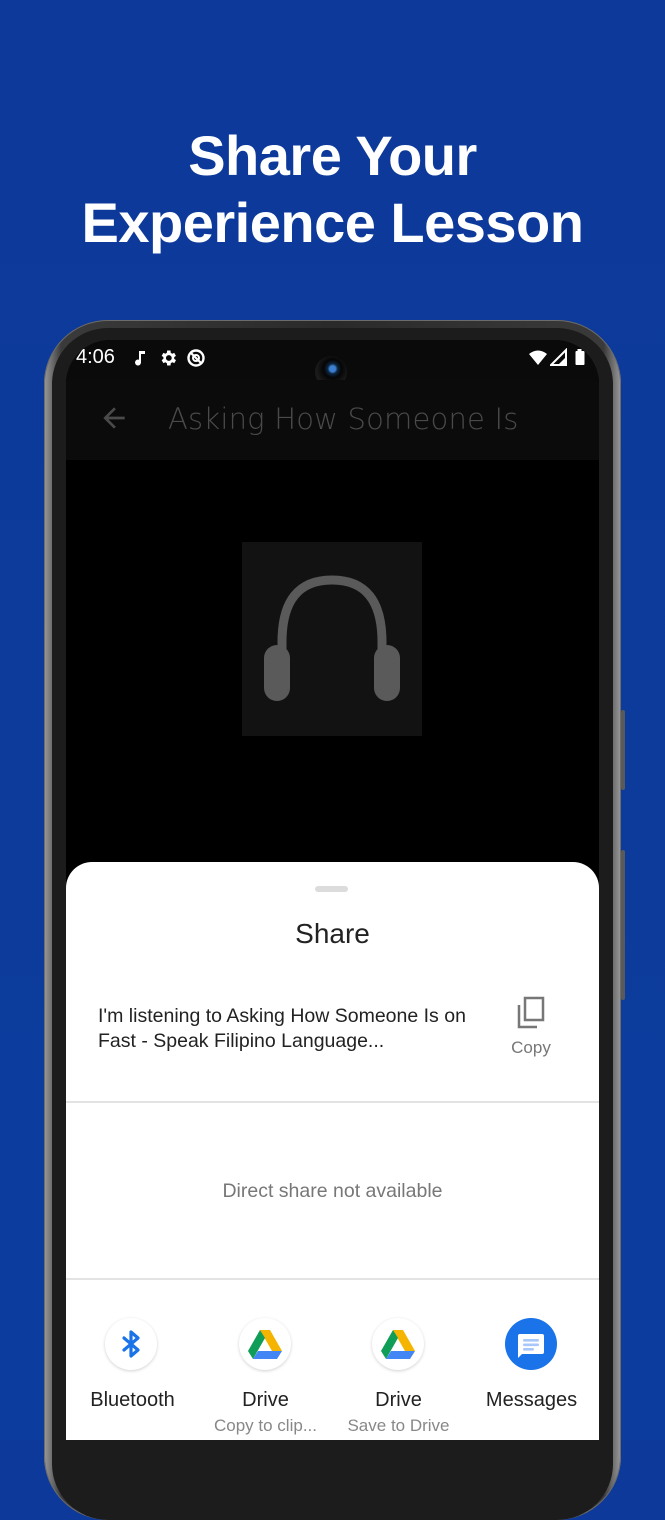  I want to click on lesson-title: Asking How Someone Is, so click(343, 419).